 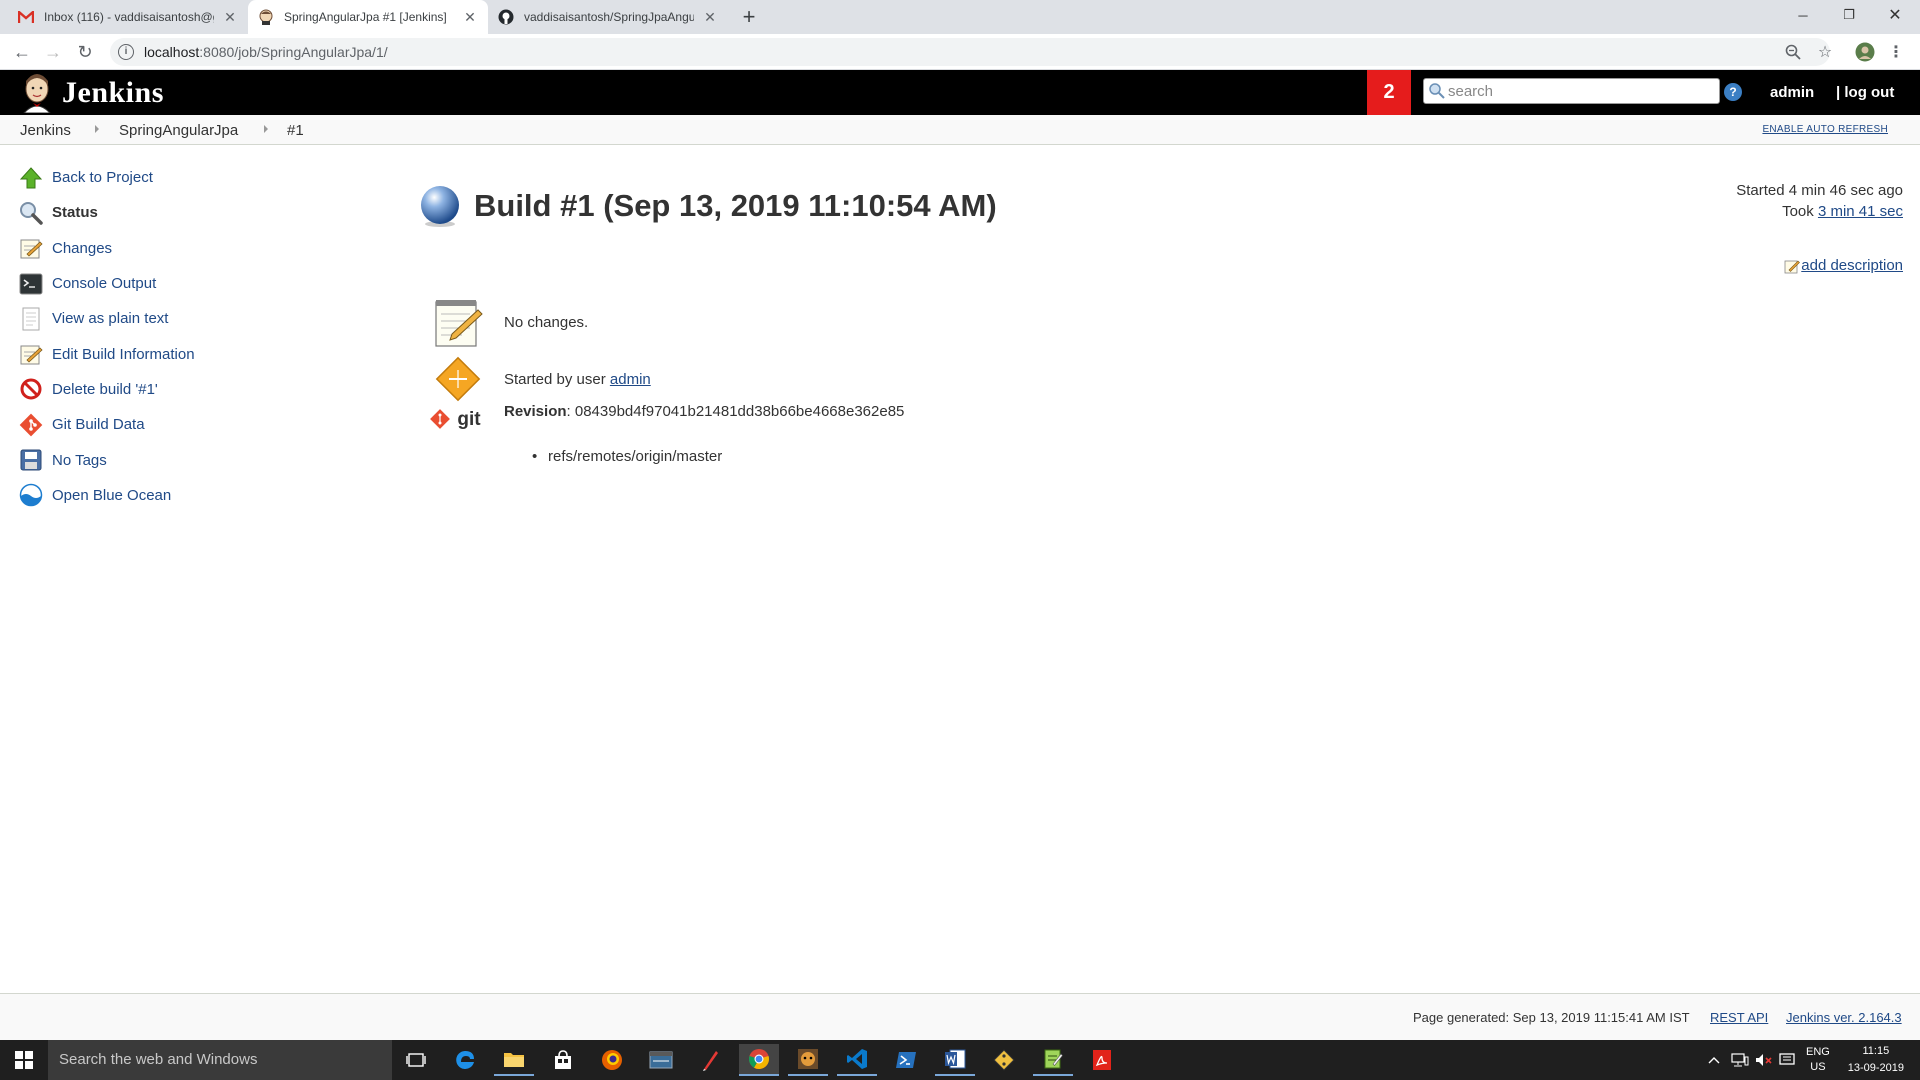 What do you see at coordinates (749, 17) in the screenshot?
I see `new-tab-button: +` at bounding box center [749, 17].